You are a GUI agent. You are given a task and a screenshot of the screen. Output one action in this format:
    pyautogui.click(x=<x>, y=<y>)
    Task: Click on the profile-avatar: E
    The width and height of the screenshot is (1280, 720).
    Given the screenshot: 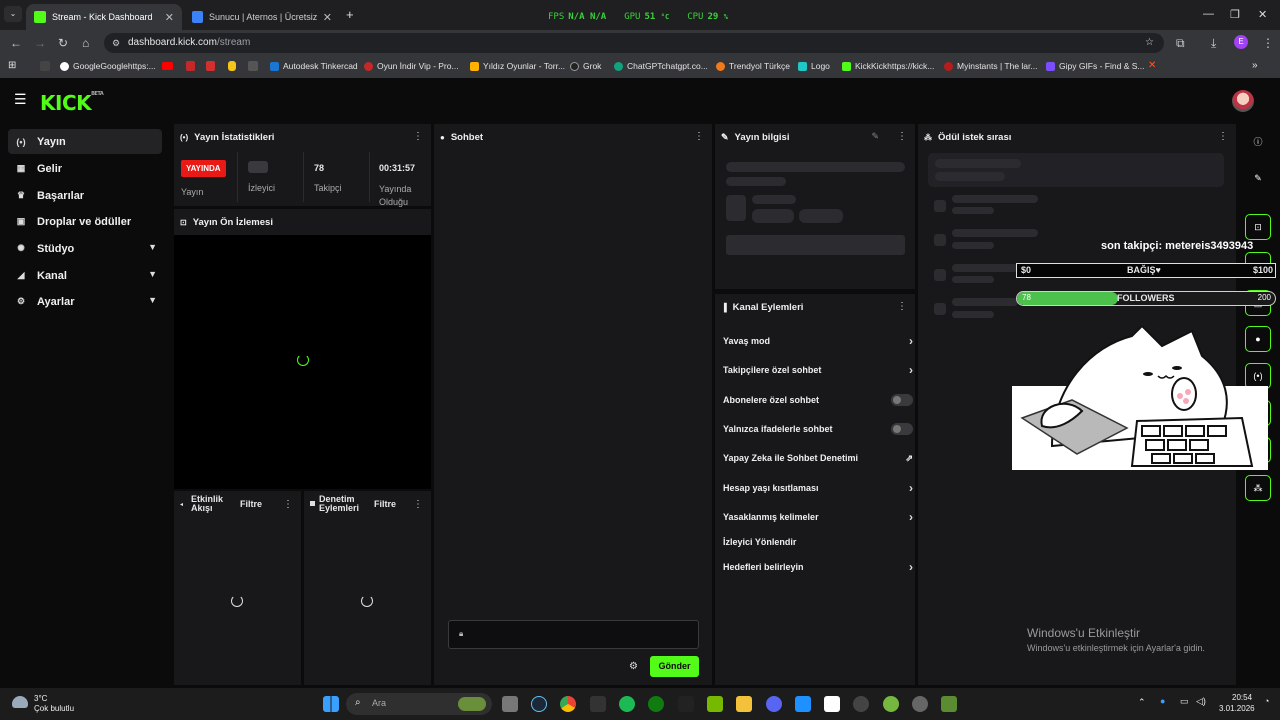 What is the action you would take?
    pyautogui.click(x=1241, y=42)
    